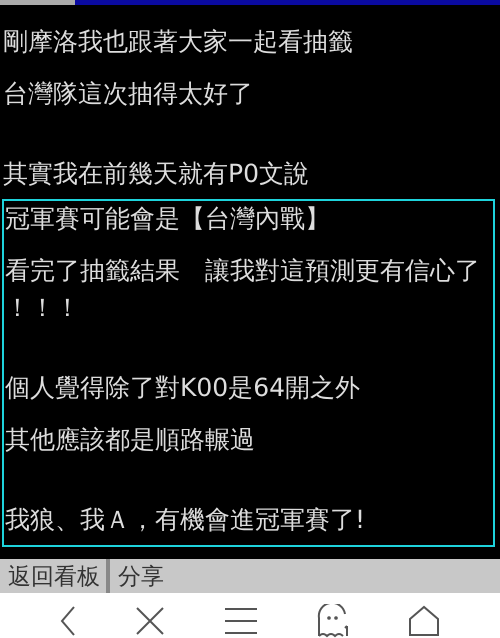 The image size is (500, 638). Describe the element at coordinates (150, 621) in the screenshot. I see `close-icon` at that location.